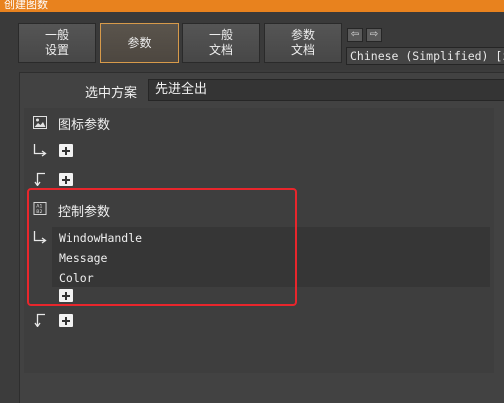 The height and width of the screenshot is (403, 504). Describe the element at coordinates (181, 89) in the screenshot. I see `scheme-value: 先进全出` at that location.